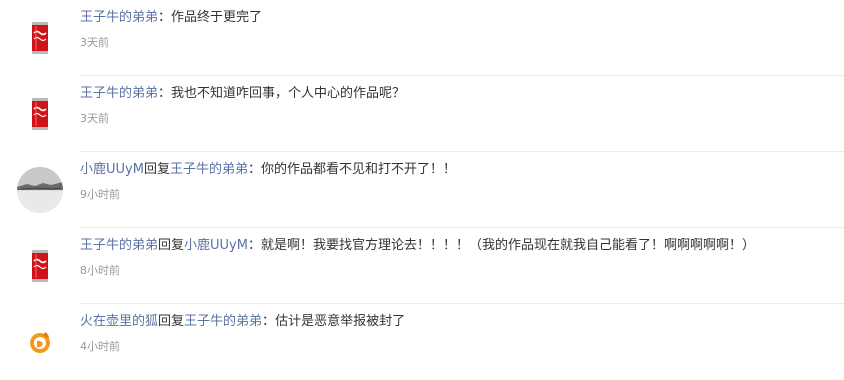 Image resolution: width=844 pixels, height=380 pixels. I want to click on reply-to-link: 小鹿UUyM, so click(216, 245).